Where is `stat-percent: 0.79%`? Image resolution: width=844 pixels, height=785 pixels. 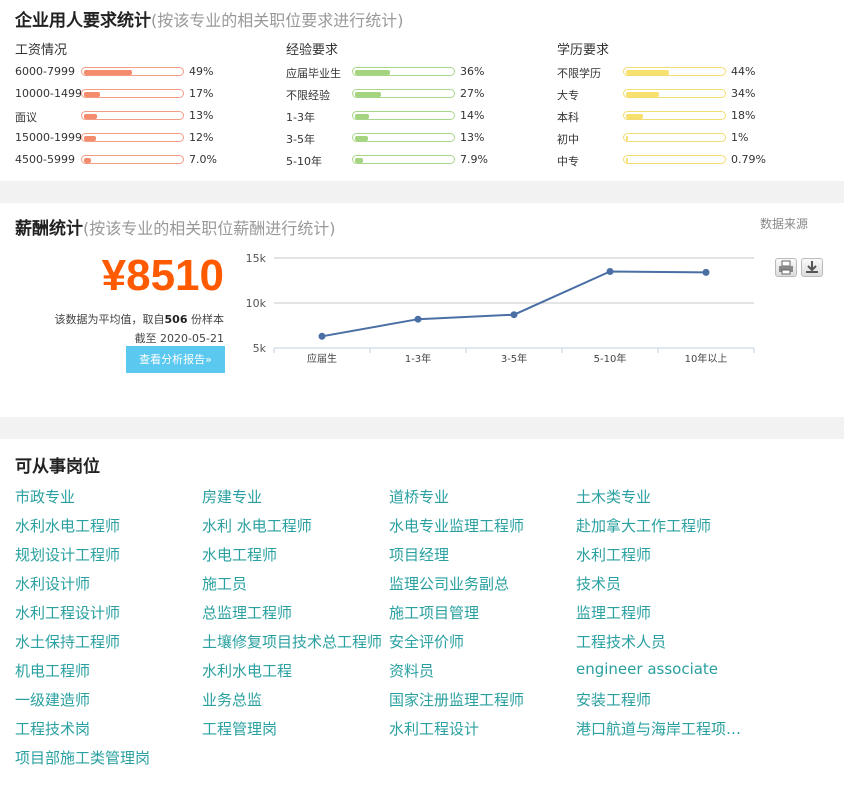 stat-percent: 0.79% is located at coordinates (748, 159).